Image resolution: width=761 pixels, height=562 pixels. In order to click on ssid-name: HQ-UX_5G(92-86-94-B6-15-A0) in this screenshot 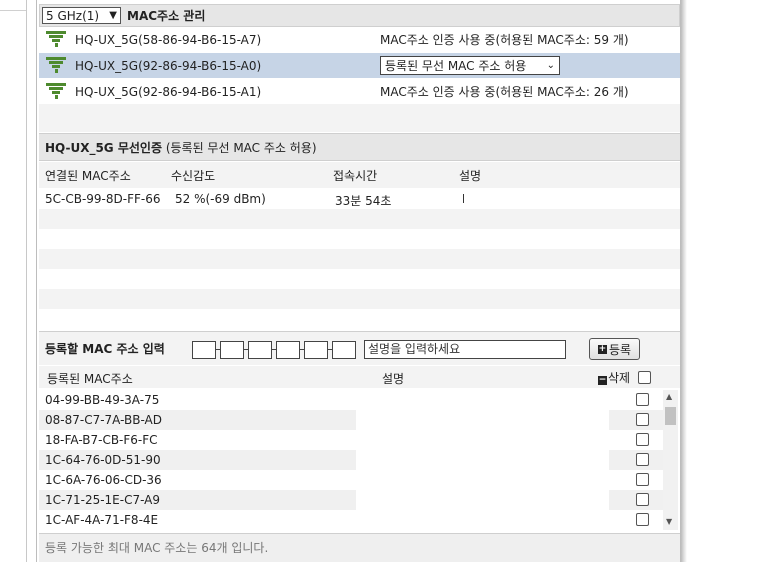, I will do `click(168, 65)`.